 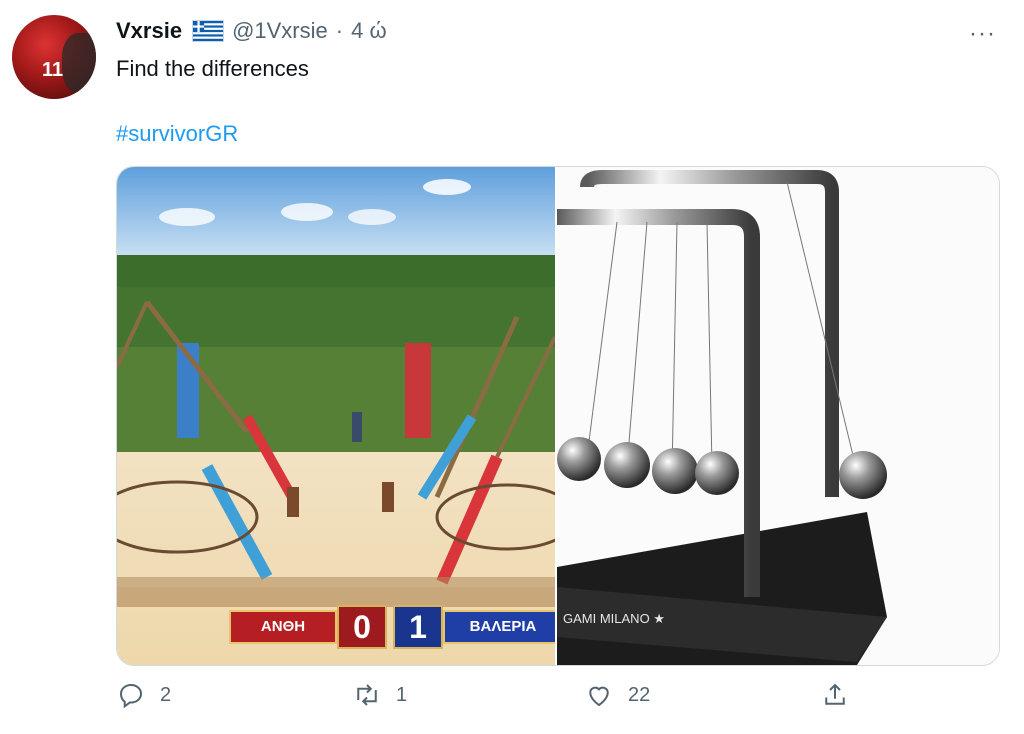 What do you see at coordinates (280, 31) in the screenshot?
I see `user-handle: @1Vxrsie` at bounding box center [280, 31].